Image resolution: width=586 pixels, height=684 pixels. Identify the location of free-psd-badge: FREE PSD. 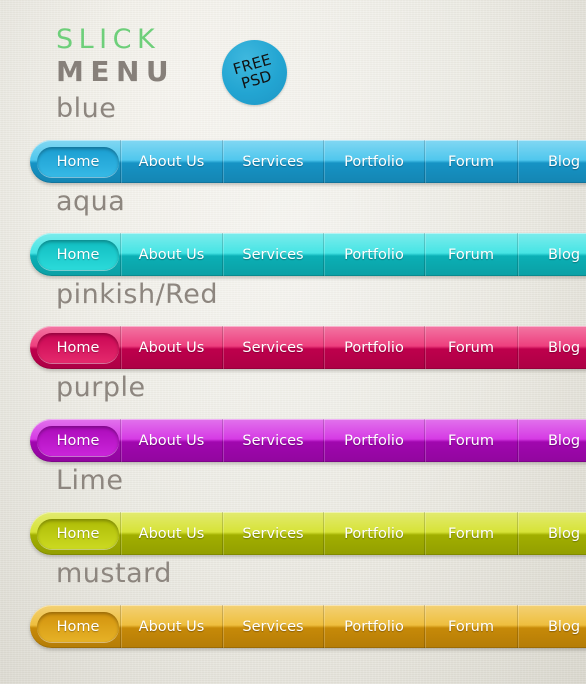
(254, 72).